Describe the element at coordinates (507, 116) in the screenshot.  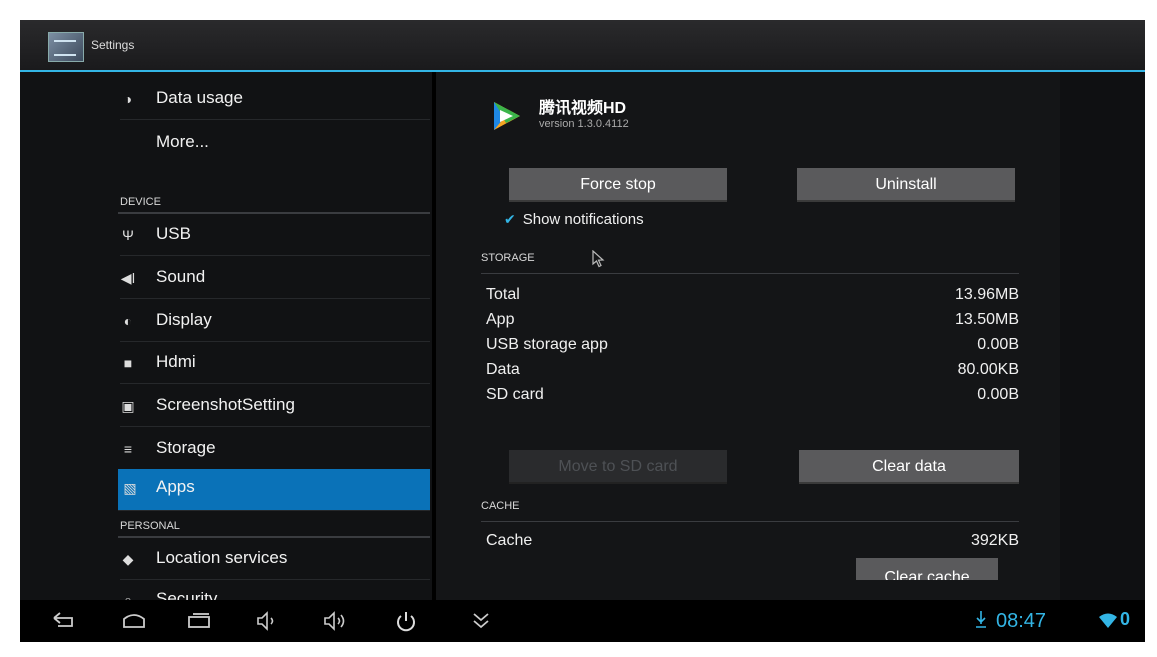
I see `tencent-video-logo-icon` at that location.